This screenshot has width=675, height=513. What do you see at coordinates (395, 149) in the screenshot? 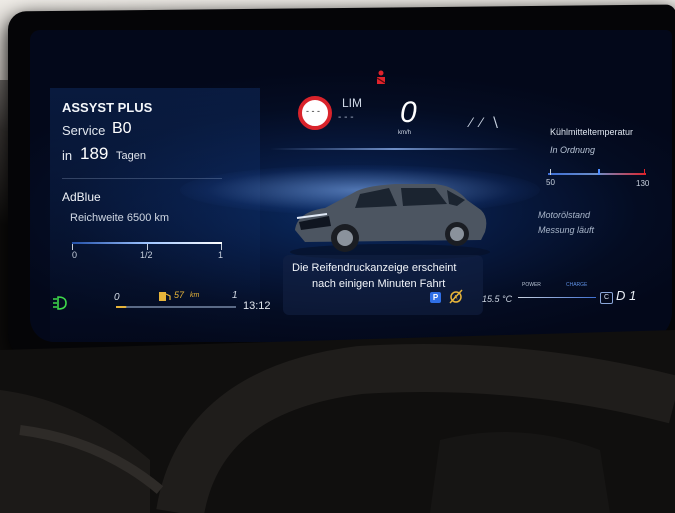
I see `top-divider-line` at bounding box center [395, 149].